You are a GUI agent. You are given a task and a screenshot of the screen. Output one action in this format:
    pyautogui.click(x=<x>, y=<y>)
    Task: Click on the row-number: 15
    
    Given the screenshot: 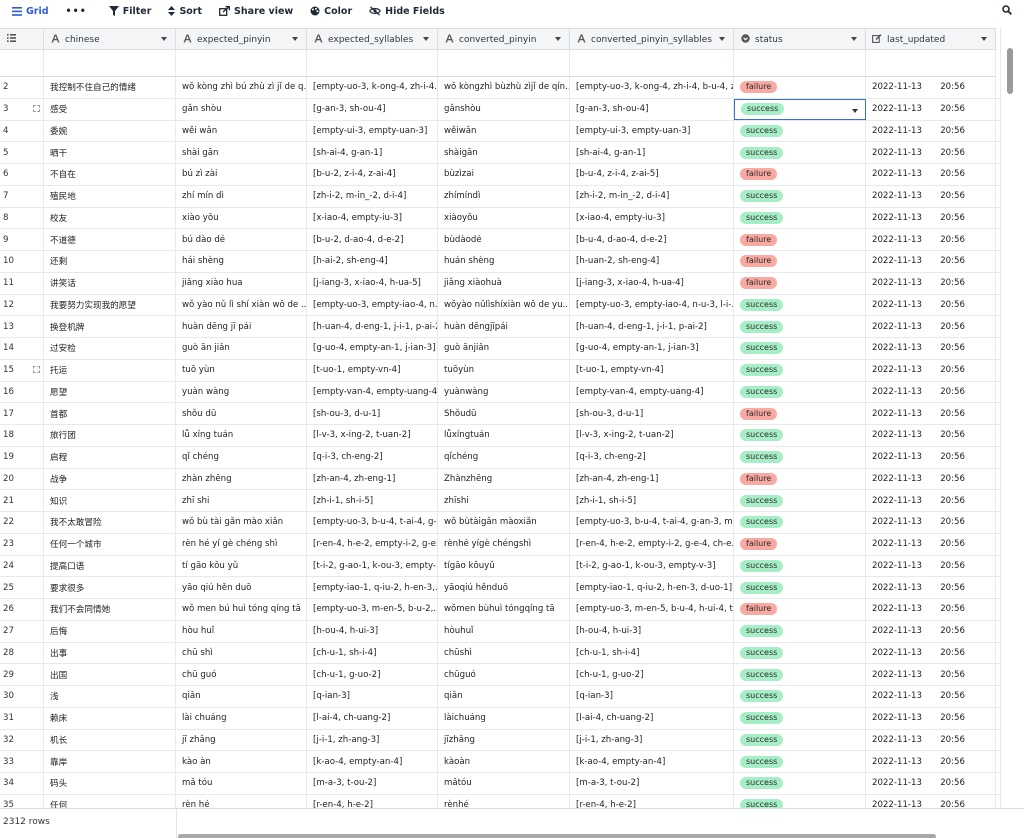 What is the action you would take?
    pyautogui.click(x=22, y=370)
    